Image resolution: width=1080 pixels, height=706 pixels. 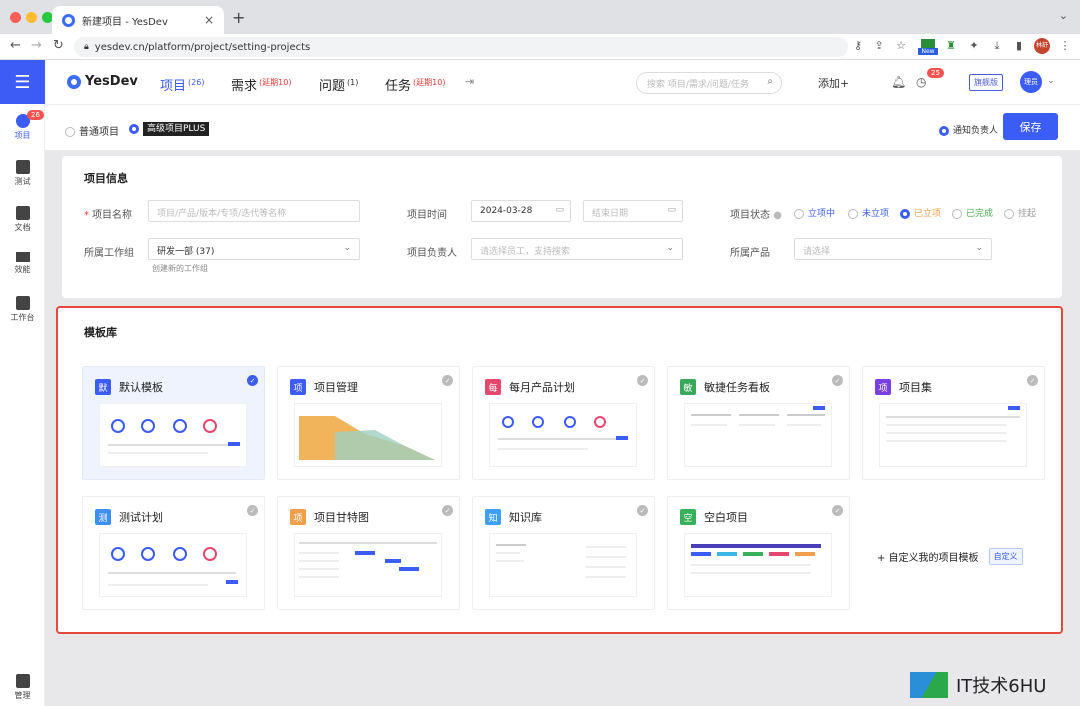 I want to click on template-card-monthly-plan: 每每月产品计划 ✓, so click(x=563, y=423).